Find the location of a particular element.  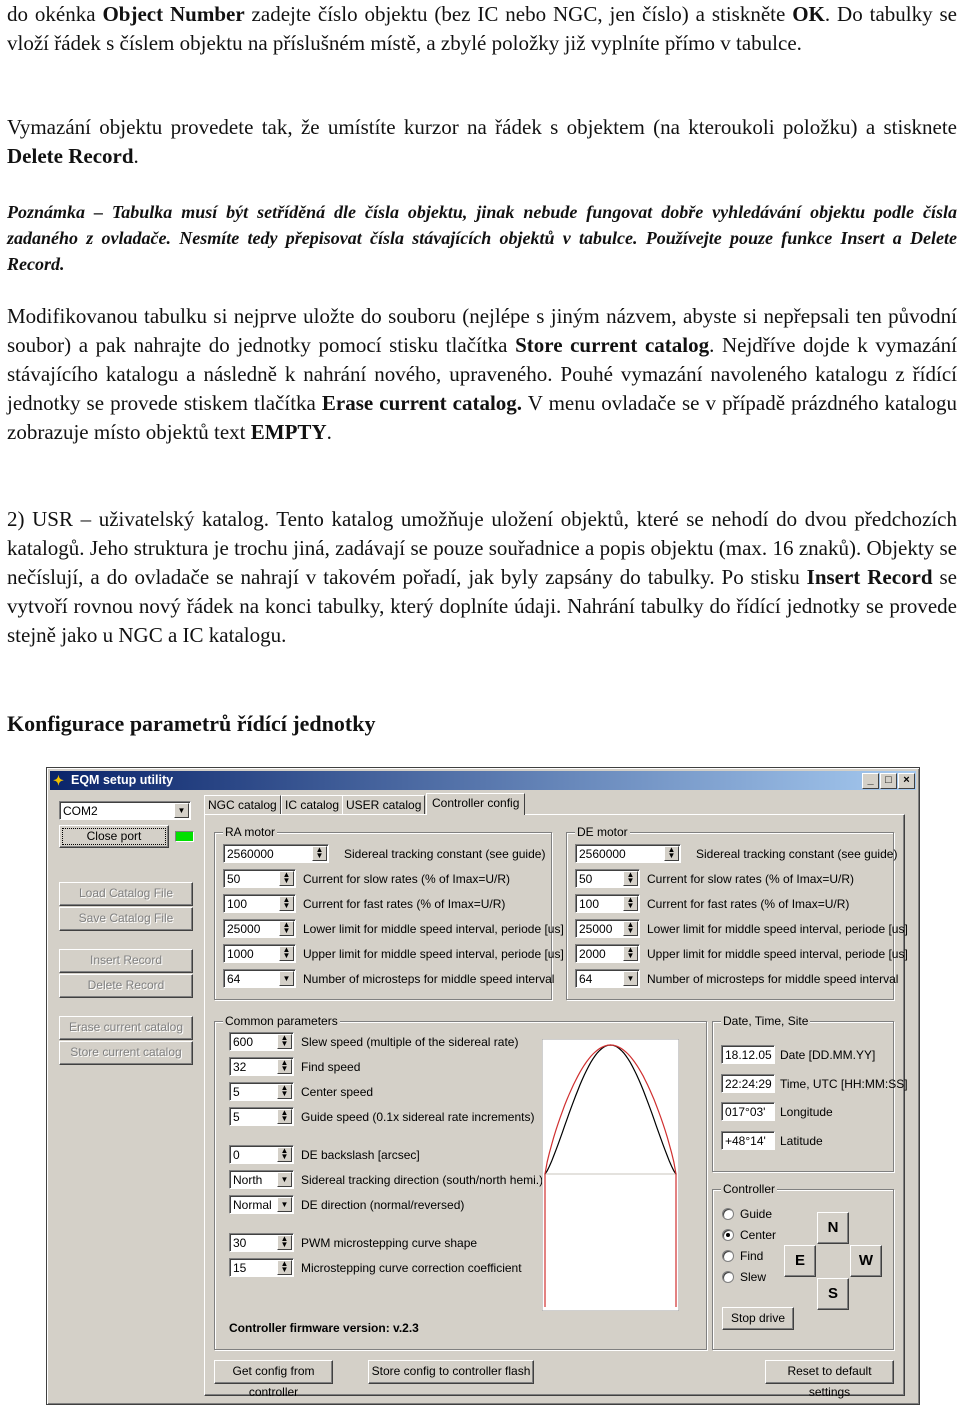

mode-label: Slew is located at coordinates (753, 1277).